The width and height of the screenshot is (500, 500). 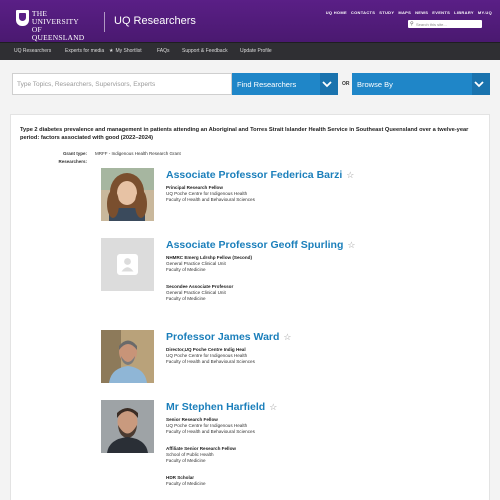 I want to click on researcher-role: HDR Scholar Faculty of Medicine, so click(x=186, y=481).